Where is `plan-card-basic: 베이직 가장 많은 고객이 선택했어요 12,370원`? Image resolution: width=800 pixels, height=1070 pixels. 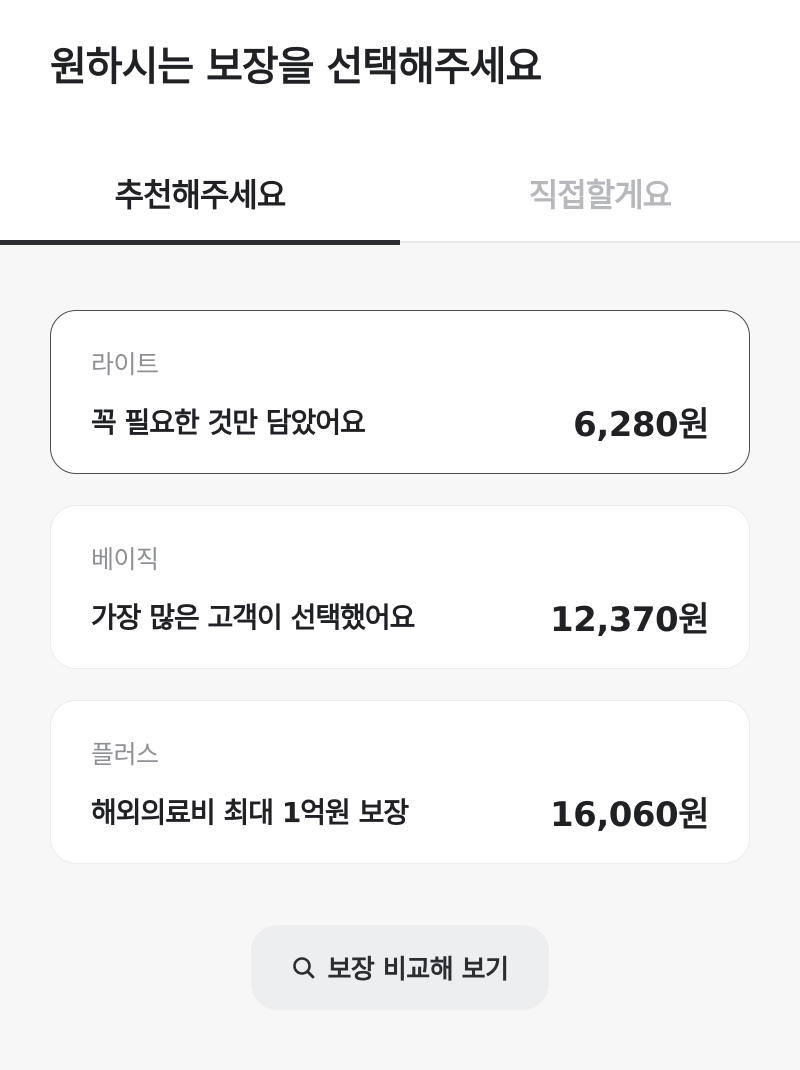
plan-card-basic: 베이직 가장 많은 고객이 선택했어요 12,370원 is located at coordinates (400, 587).